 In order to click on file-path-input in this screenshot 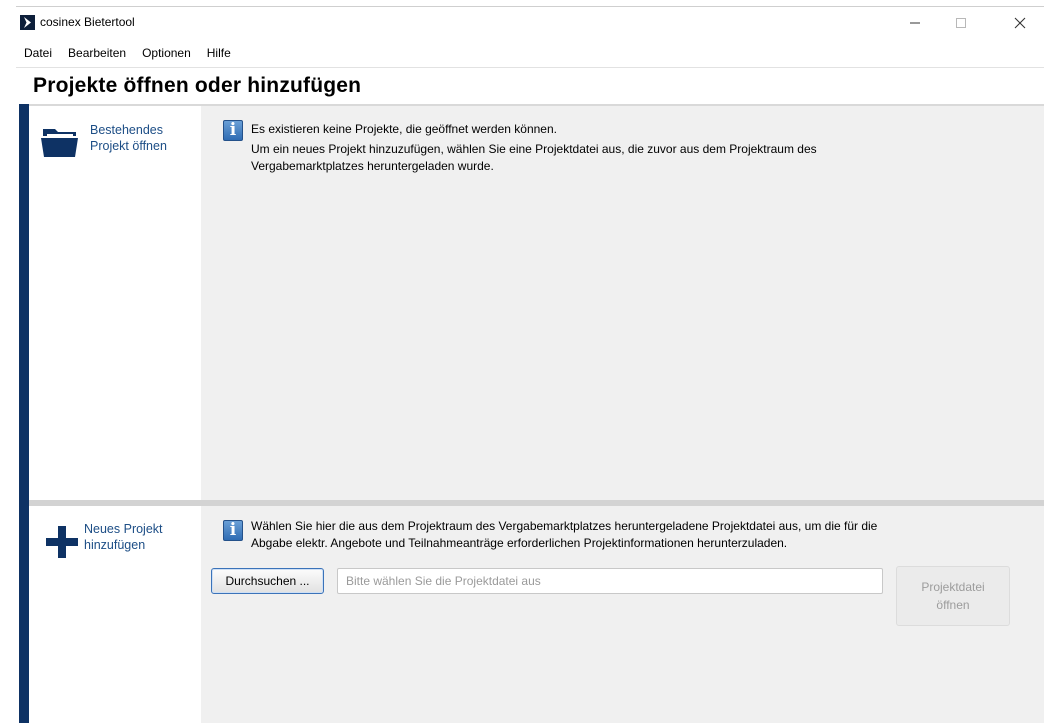, I will do `click(610, 581)`.